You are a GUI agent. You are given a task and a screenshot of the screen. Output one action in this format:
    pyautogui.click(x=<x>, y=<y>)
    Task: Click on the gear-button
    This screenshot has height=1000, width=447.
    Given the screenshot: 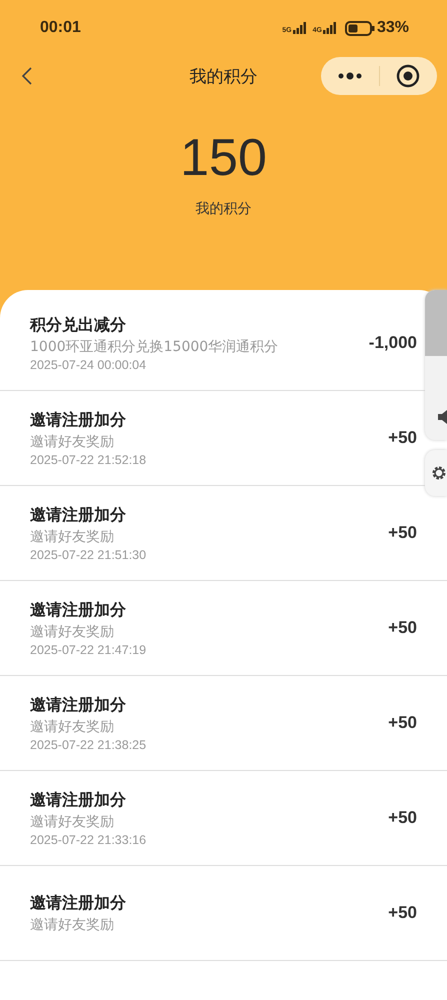 What is the action you would take?
    pyautogui.click(x=436, y=473)
    